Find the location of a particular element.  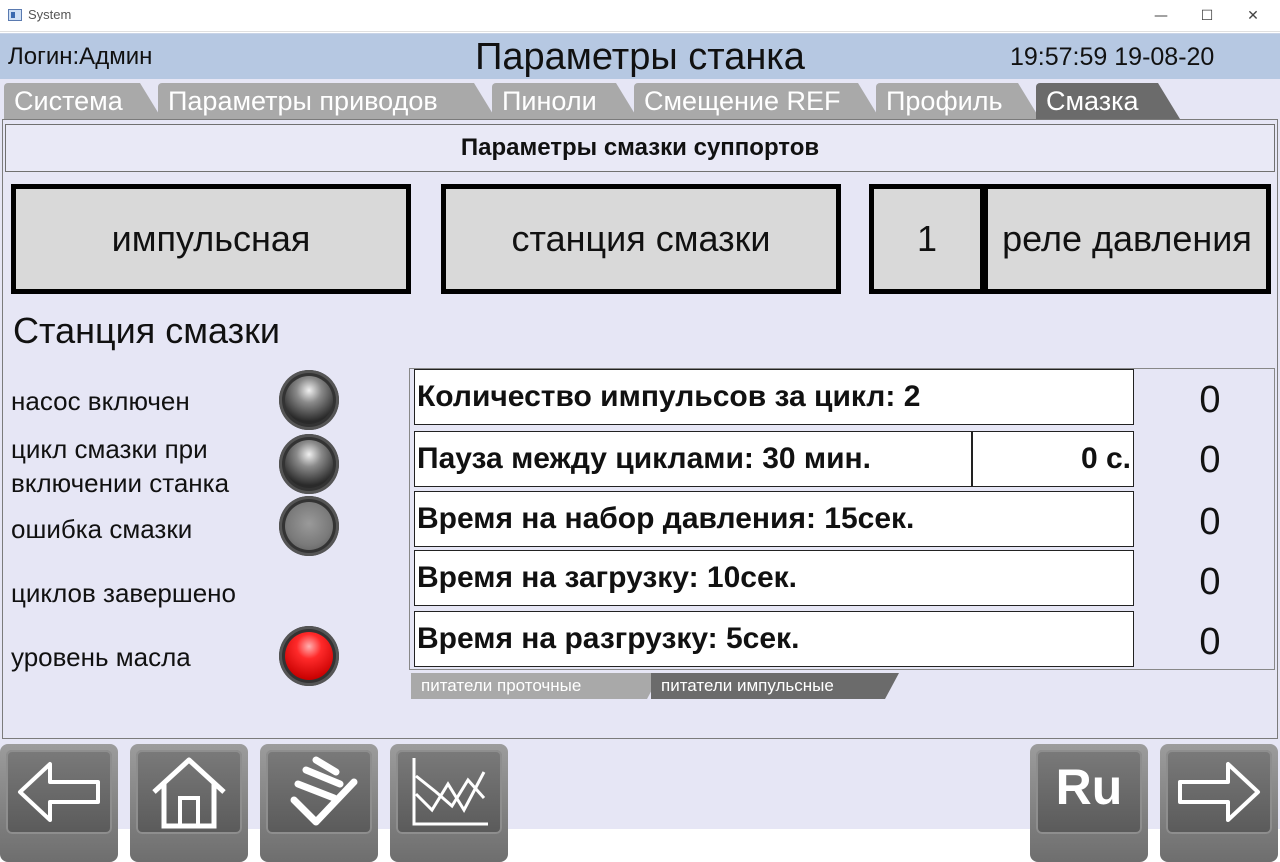

home-icon is located at coordinates (189, 793).